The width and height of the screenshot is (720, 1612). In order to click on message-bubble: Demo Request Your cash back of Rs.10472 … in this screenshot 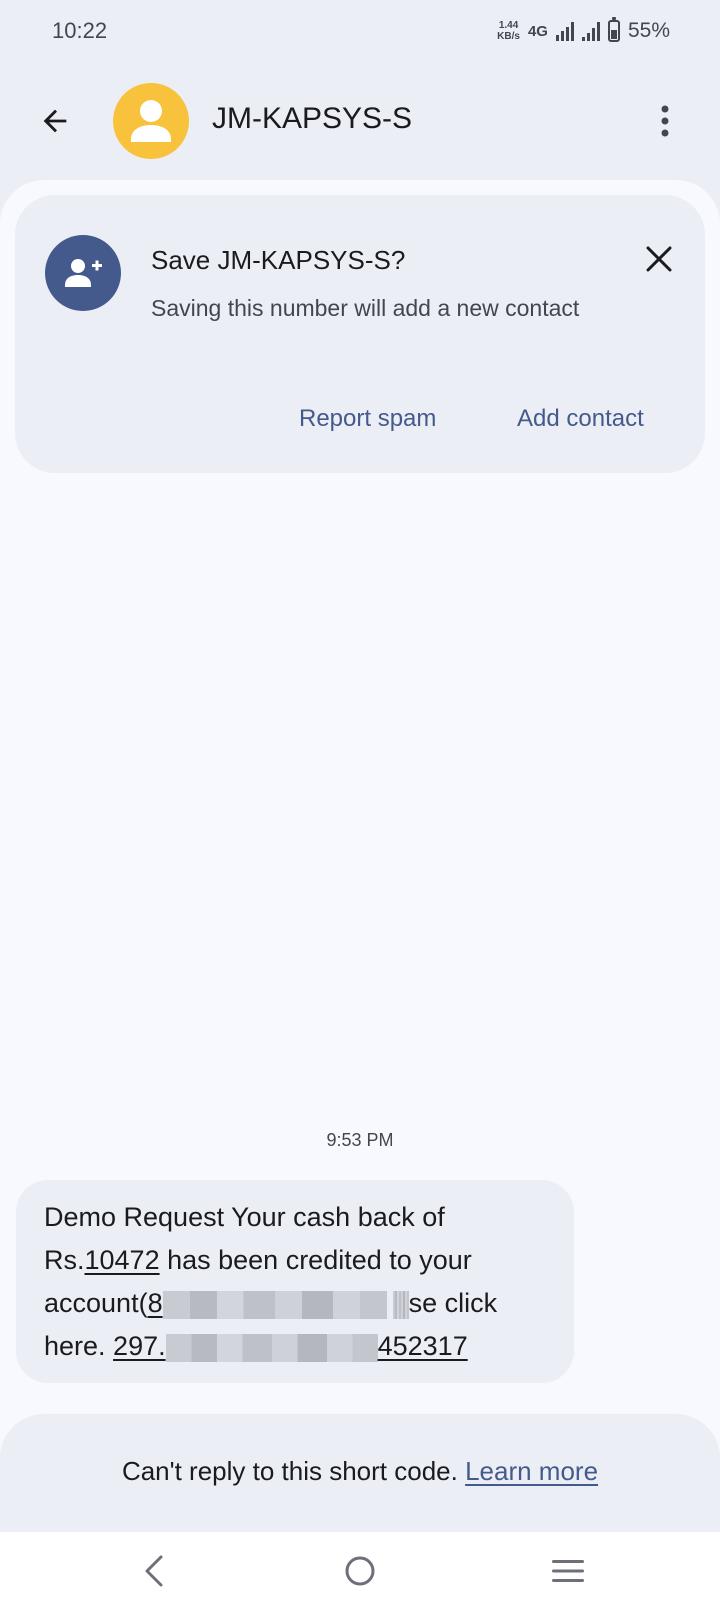, I will do `click(295, 1281)`.